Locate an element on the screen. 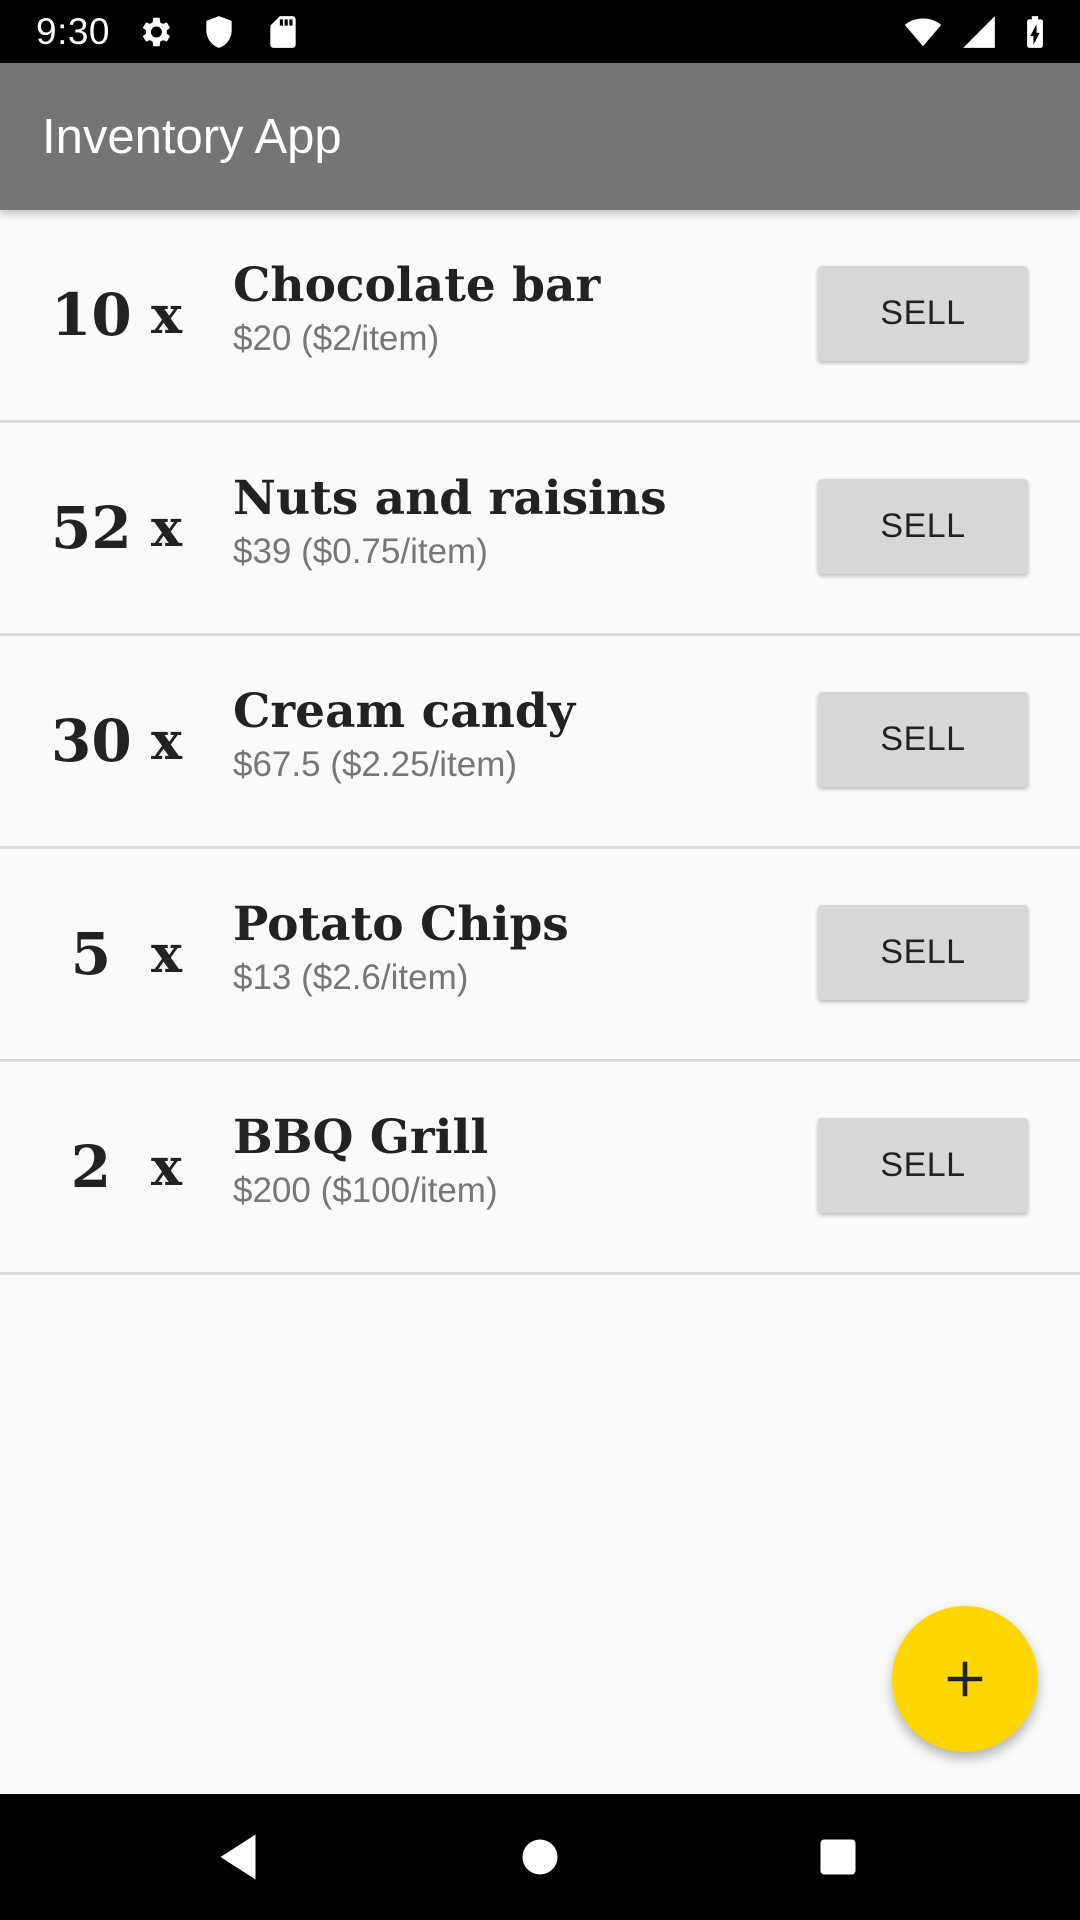  wifi-icon is located at coordinates (923, 32).